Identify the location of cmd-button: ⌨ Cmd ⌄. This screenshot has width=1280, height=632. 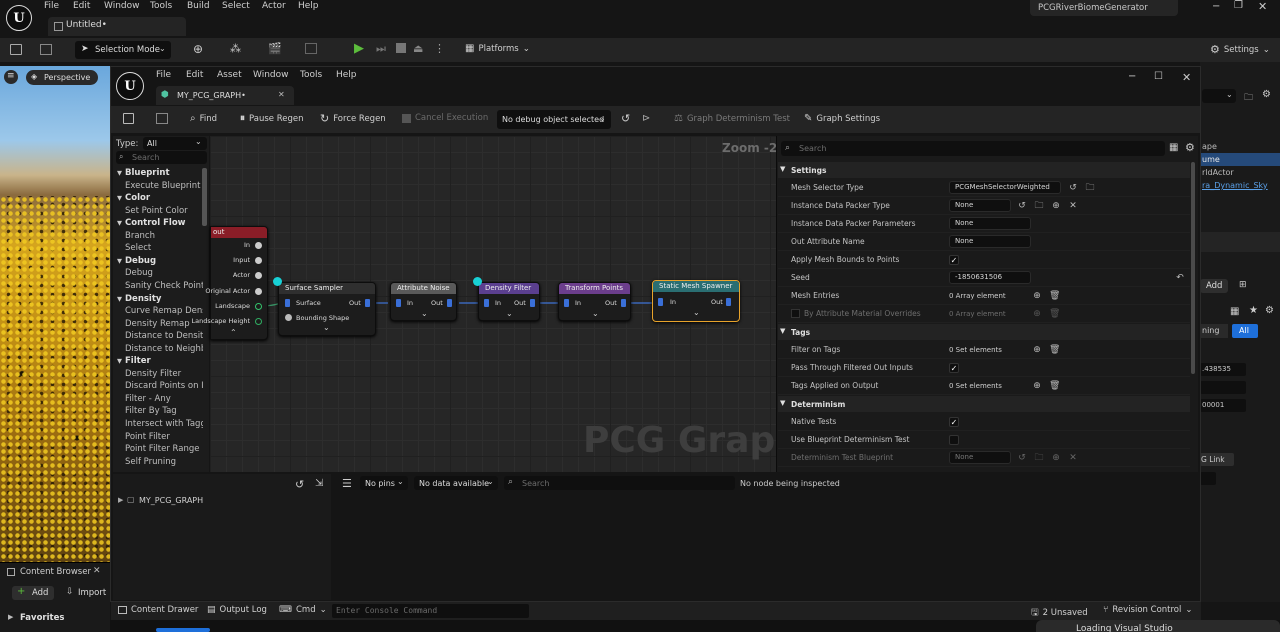
(303, 610).